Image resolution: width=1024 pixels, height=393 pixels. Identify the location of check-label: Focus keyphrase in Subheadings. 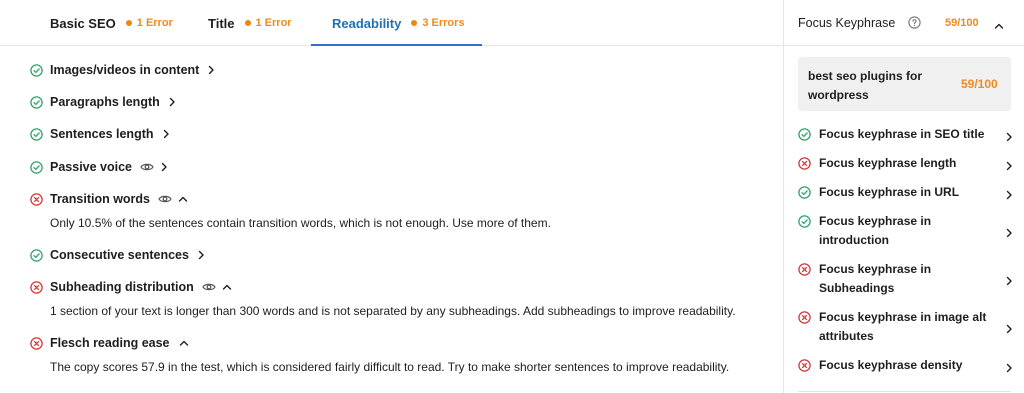
(875, 278).